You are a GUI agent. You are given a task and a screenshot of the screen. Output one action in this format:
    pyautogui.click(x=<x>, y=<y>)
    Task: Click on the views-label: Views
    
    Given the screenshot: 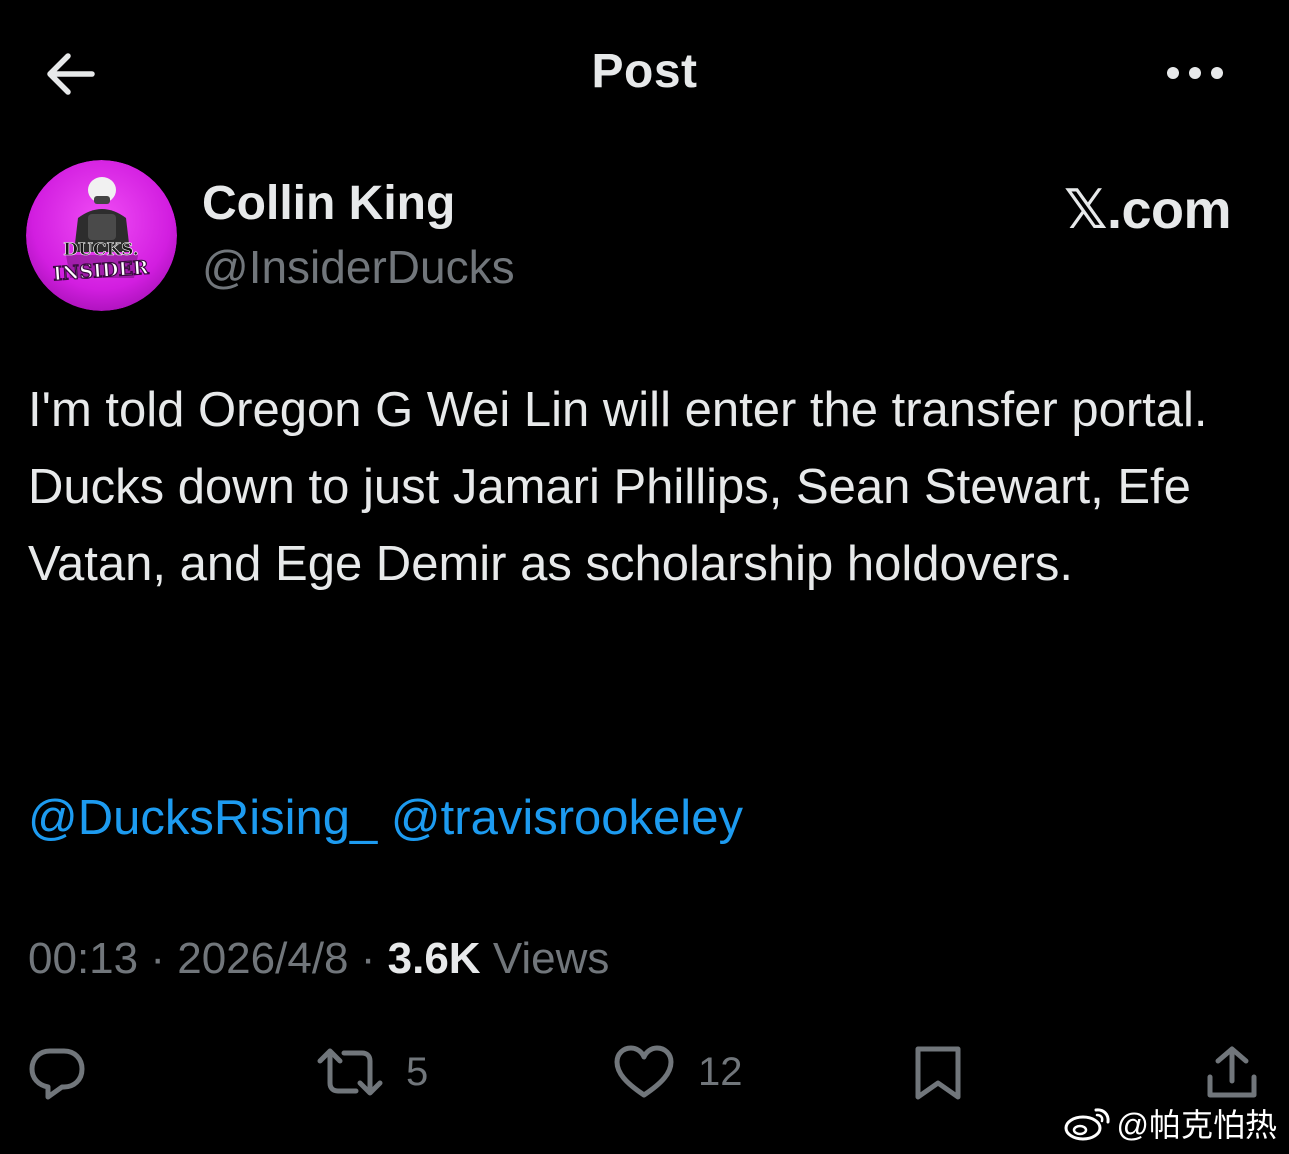 What is the action you would take?
    pyautogui.click(x=551, y=958)
    